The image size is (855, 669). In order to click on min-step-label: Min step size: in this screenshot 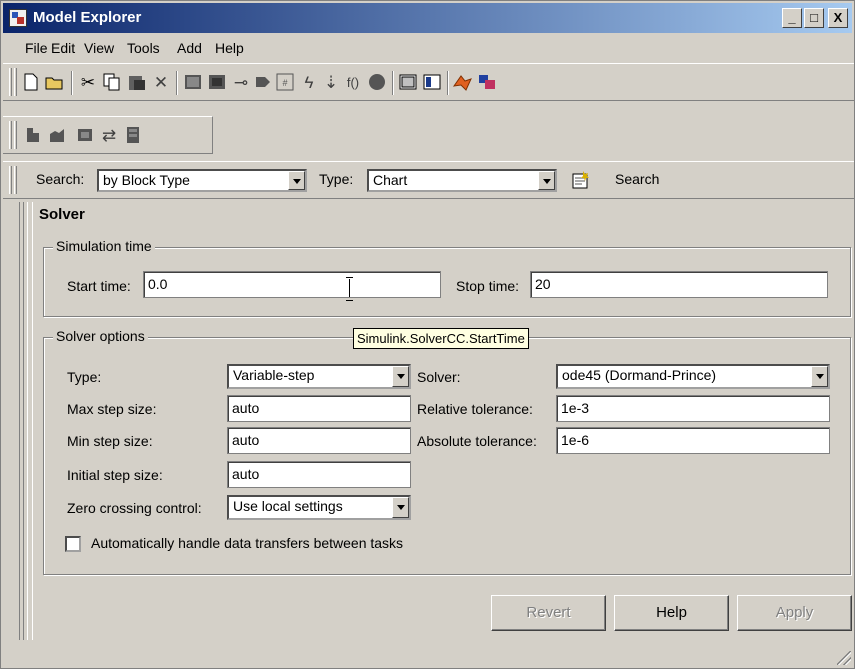, I will do `click(110, 441)`.